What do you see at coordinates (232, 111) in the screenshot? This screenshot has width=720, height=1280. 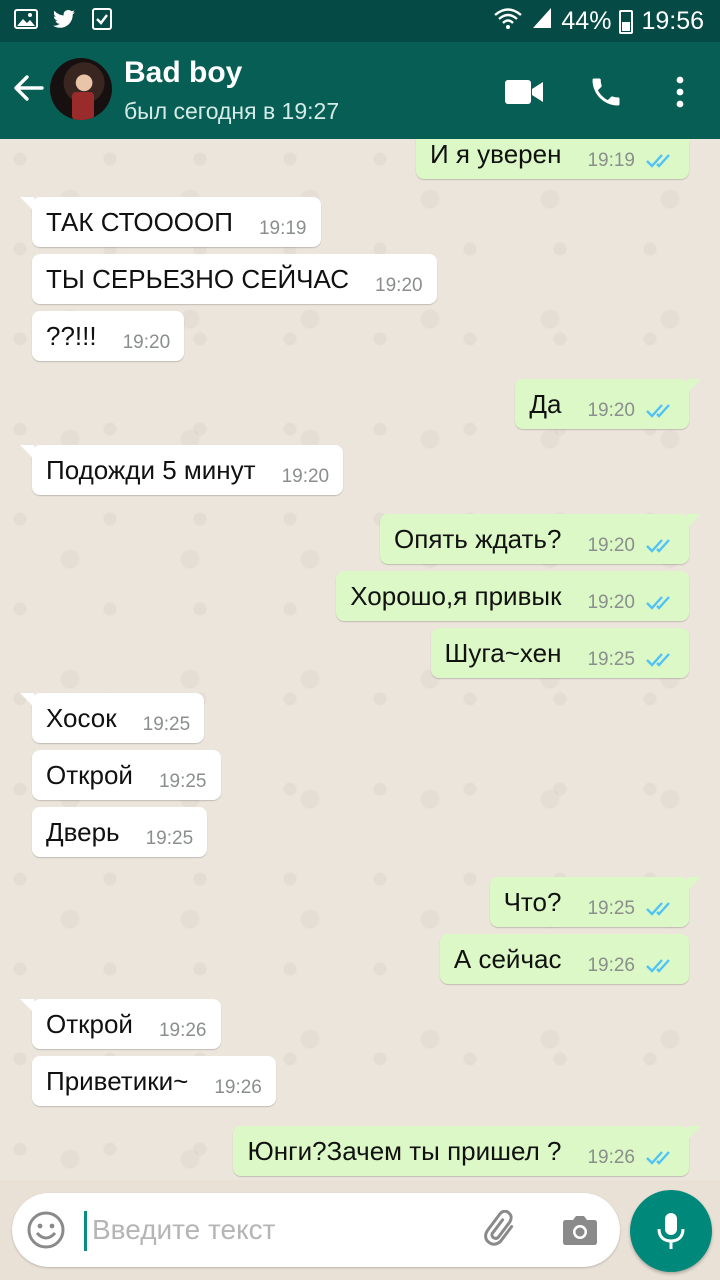 I see `last-seen-status: был сегодня в 19:27` at bounding box center [232, 111].